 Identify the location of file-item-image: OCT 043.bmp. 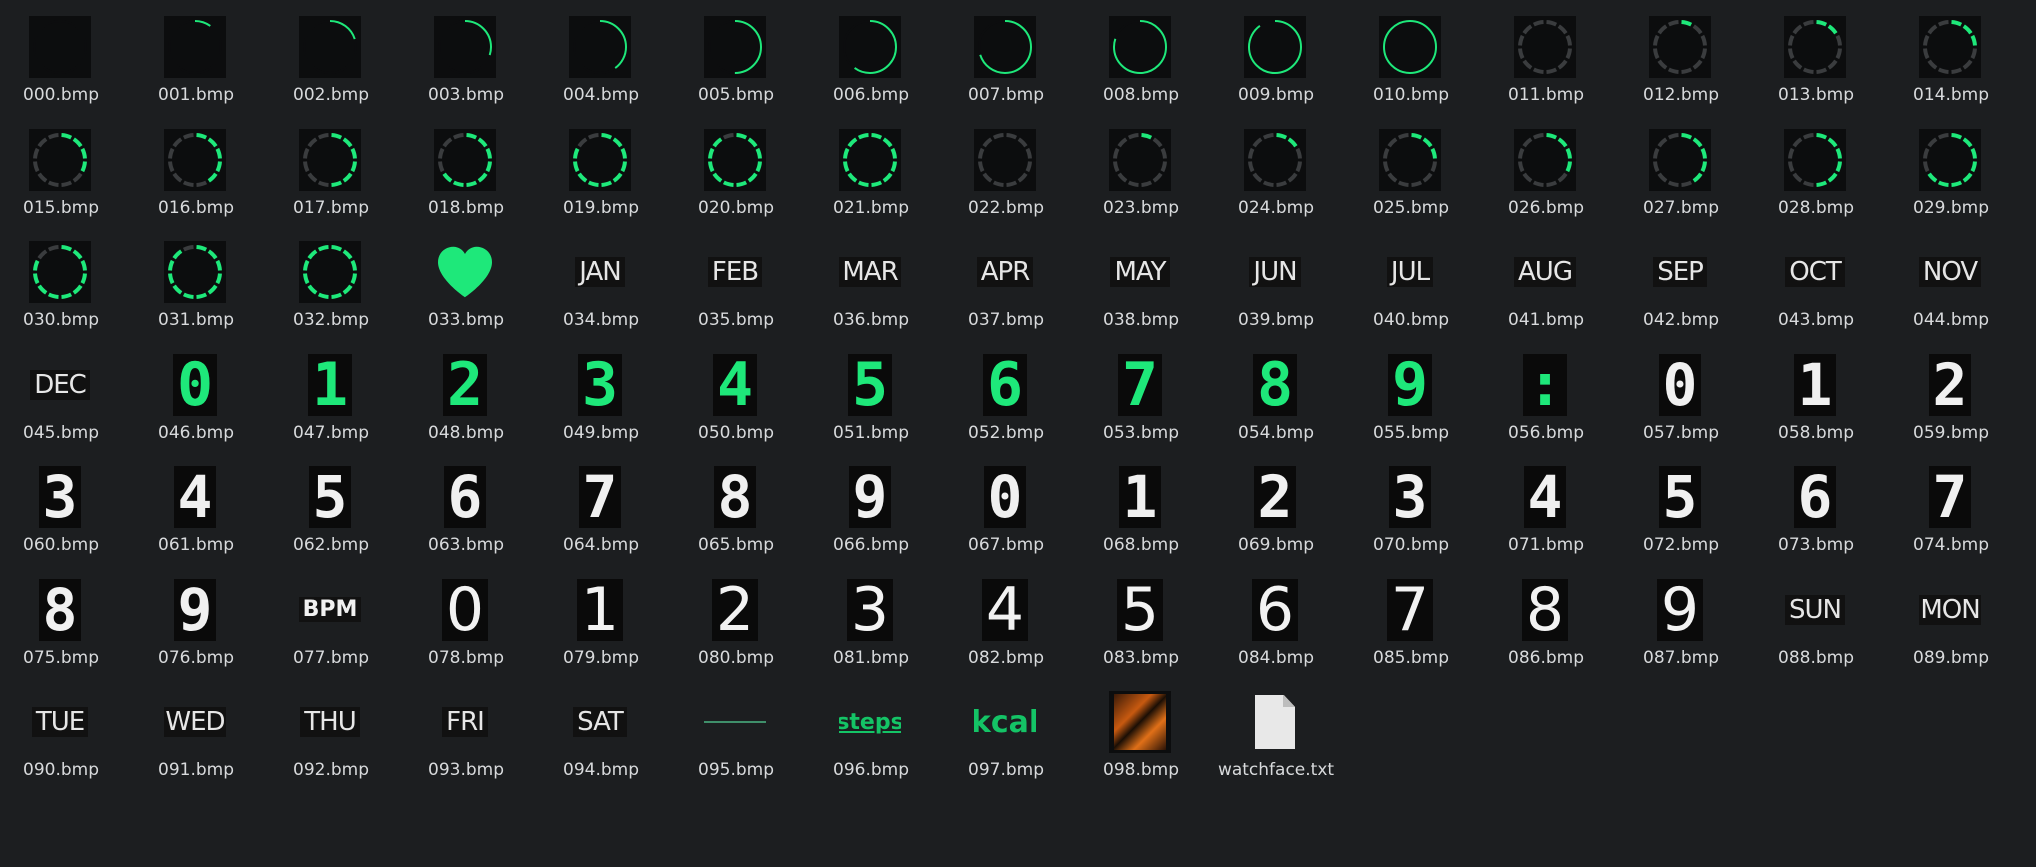
(1816, 278).